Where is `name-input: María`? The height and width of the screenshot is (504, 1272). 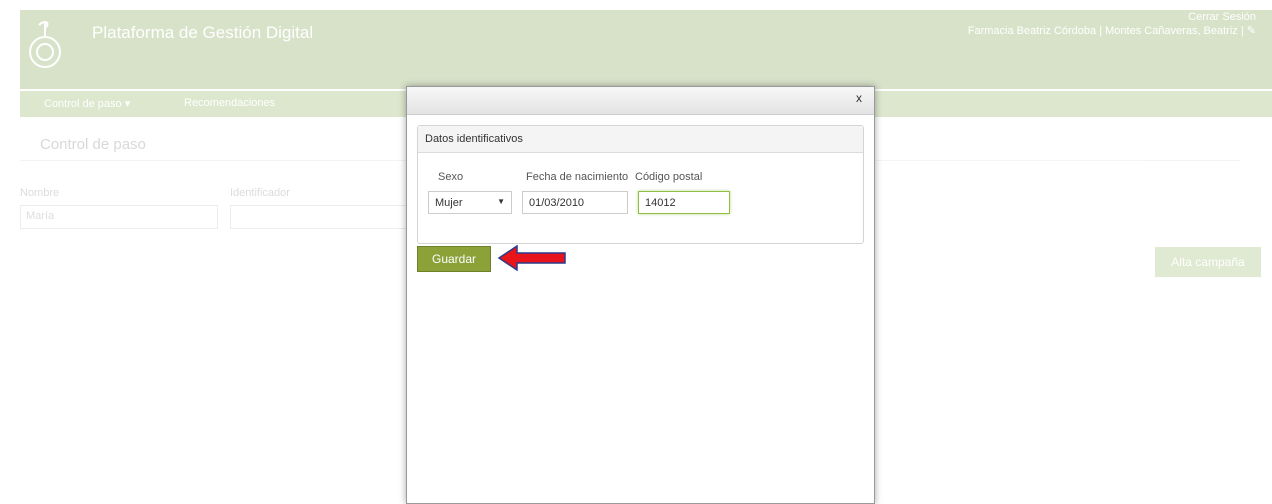
name-input: María is located at coordinates (119, 217).